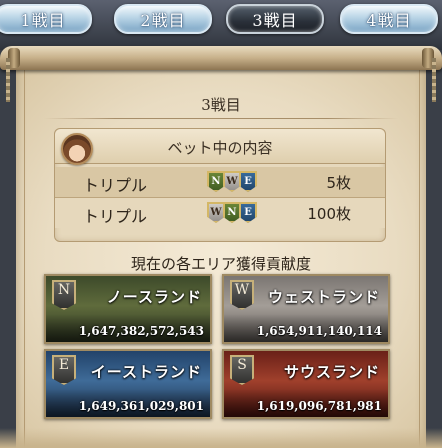  Describe the element at coordinates (154, 297) in the screenshot. I see `area-name: ノースランド` at that location.